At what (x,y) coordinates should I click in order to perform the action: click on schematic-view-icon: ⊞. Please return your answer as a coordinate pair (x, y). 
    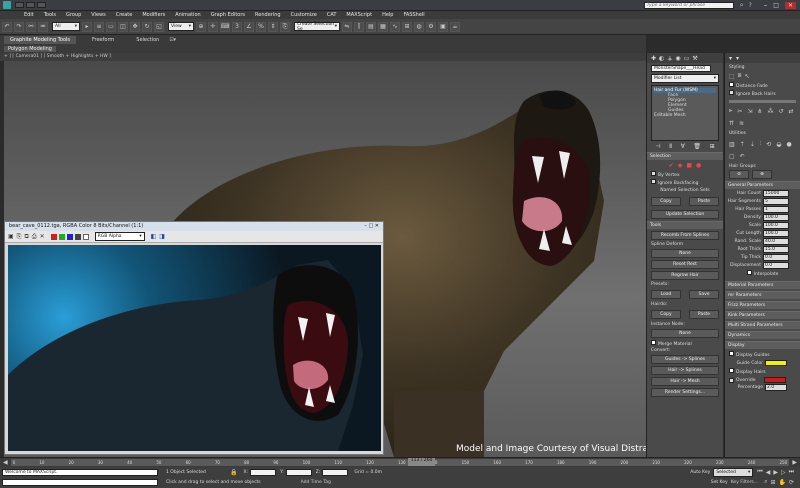
    Looking at the image, I should click on (407, 26).